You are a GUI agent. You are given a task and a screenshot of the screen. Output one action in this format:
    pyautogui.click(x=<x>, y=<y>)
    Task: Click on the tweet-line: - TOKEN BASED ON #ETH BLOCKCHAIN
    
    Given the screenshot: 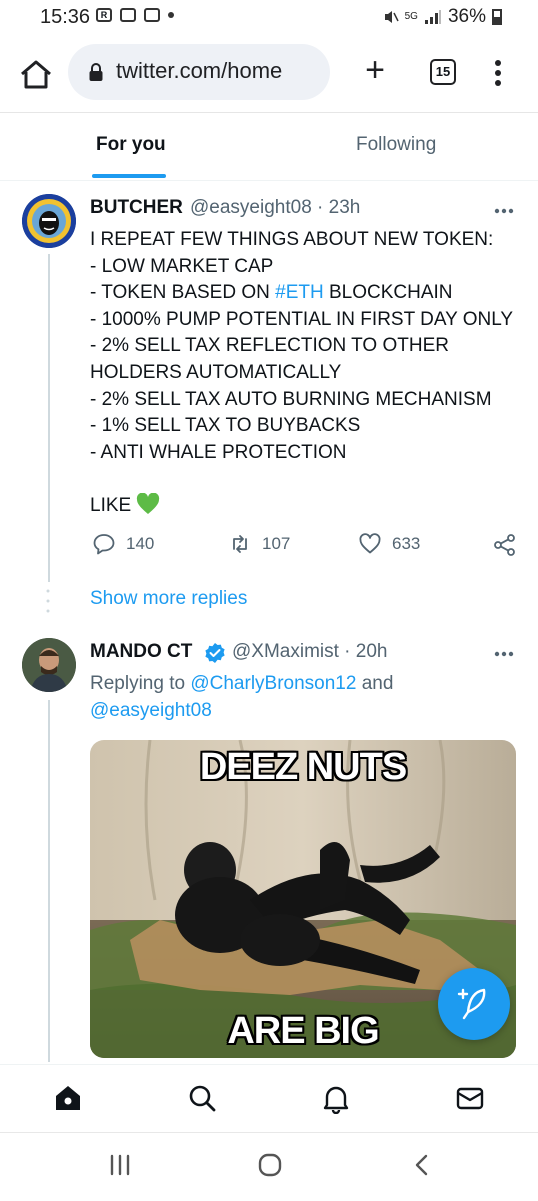 What is the action you would take?
    pyautogui.click(x=310, y=293)
    